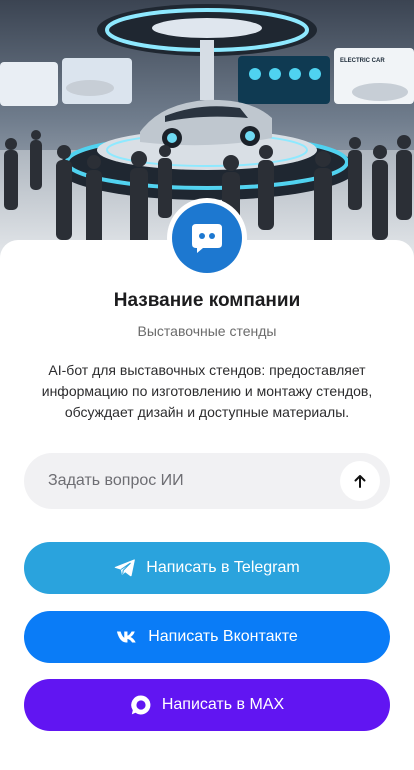 This screenshot has height=770, width=414. I want to click on arrow-up-icon, so click(360, 481).